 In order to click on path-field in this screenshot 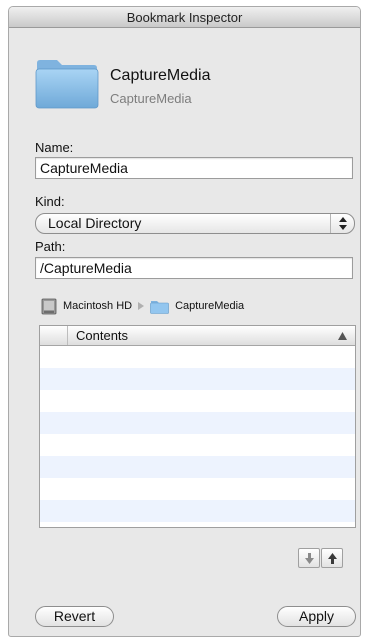, I will do `click(194, 268)`.